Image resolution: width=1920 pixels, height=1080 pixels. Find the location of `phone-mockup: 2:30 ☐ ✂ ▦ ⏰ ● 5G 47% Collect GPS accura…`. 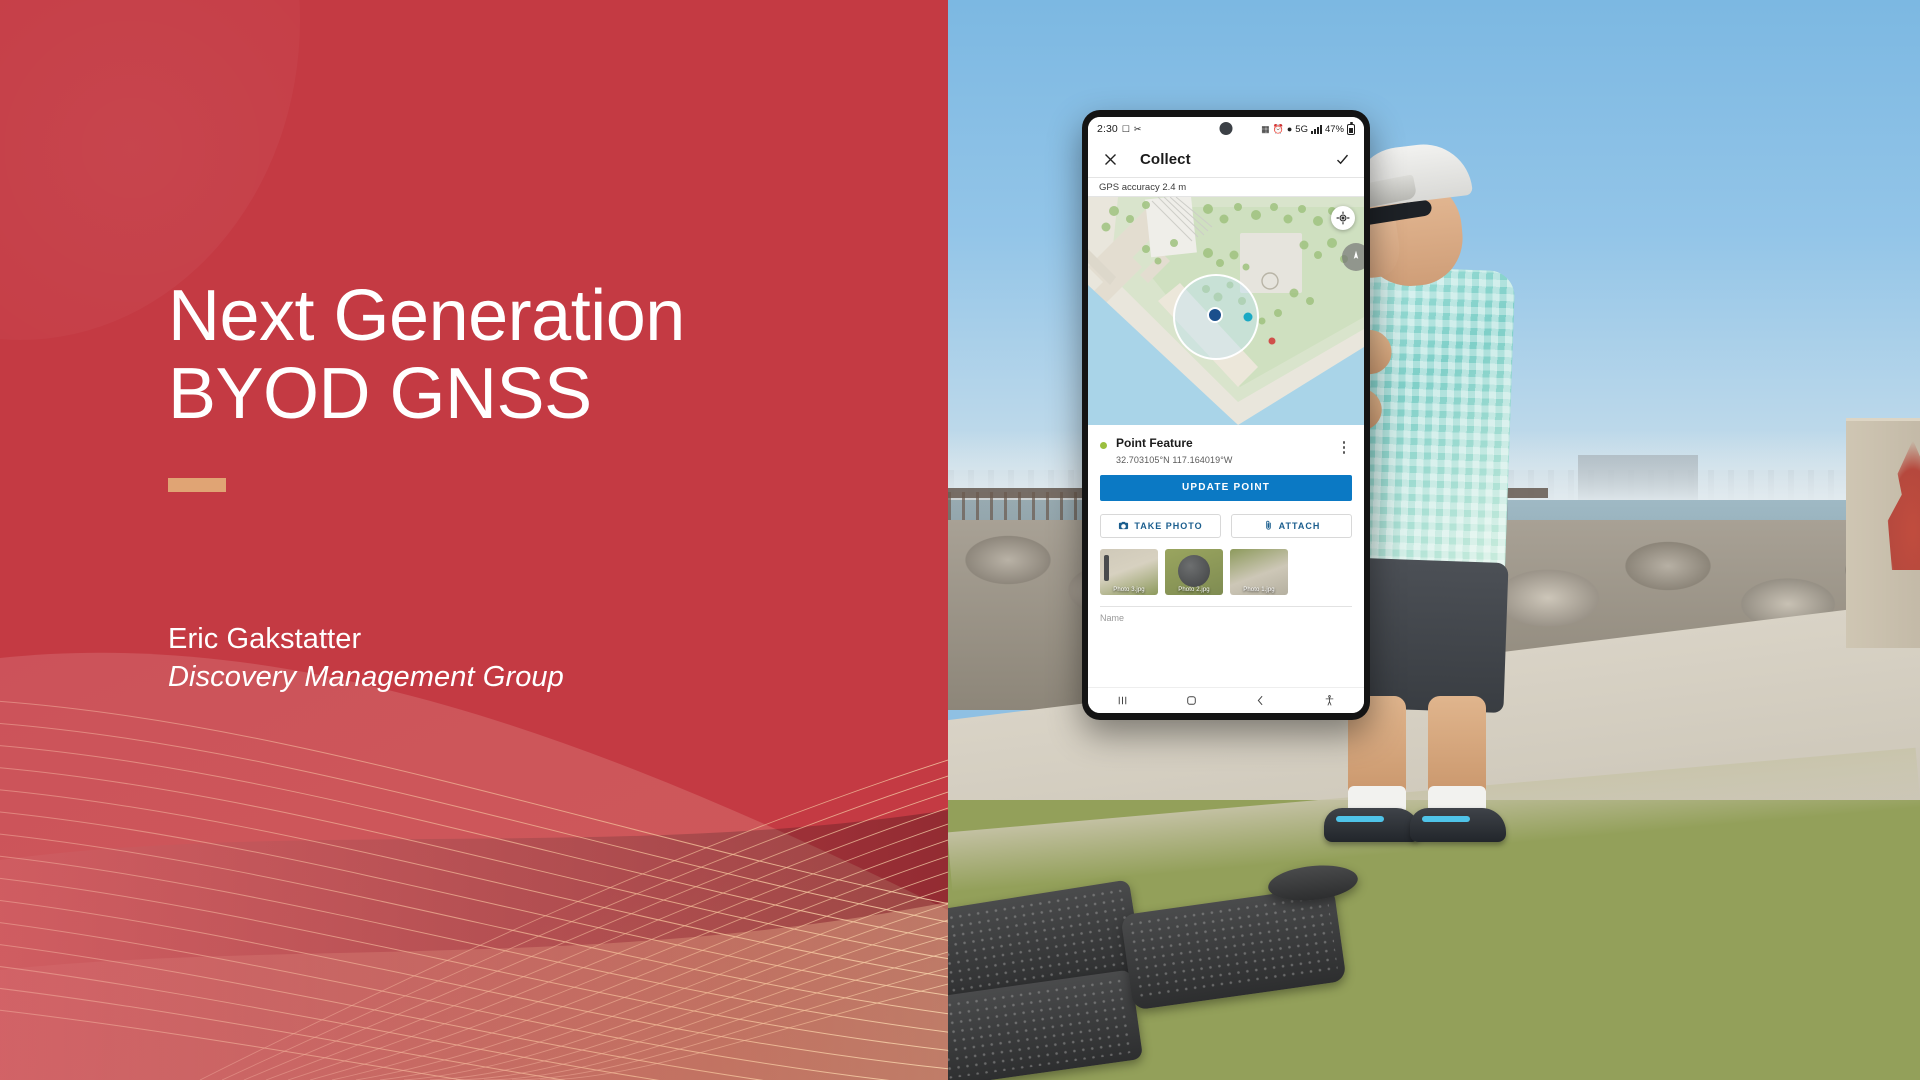

phone-mockup: 2:30 ☐ ✂ ▦ ⏰ ● 5G 47% Collect GPS accura… is located at coordinates (1226, 415).